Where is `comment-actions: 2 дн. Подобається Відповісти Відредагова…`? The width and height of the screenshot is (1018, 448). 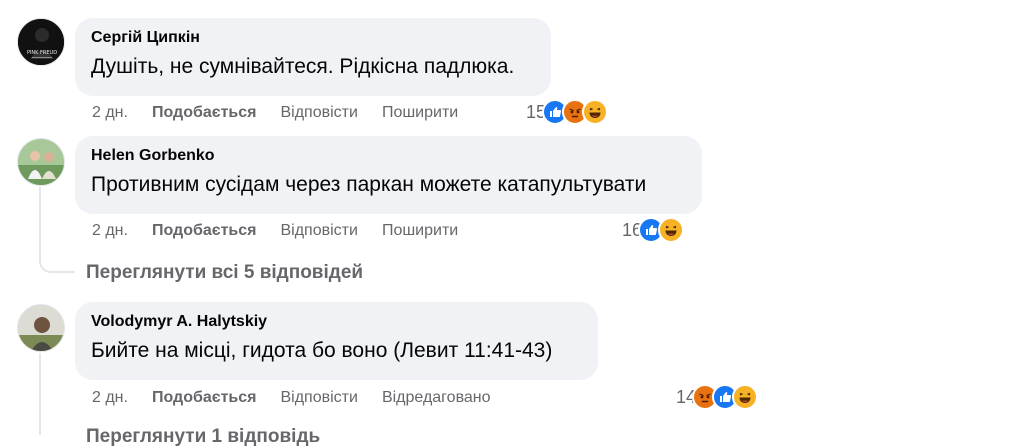 comment-actions: 2 дн. Подобається Відповісти Відредагова… is located at coordinates (303, 398).